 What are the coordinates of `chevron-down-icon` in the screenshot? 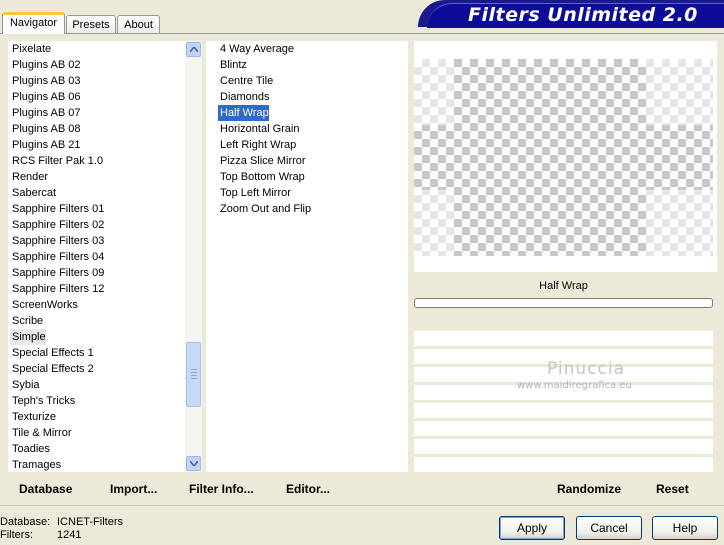 It's located at (193, 463).